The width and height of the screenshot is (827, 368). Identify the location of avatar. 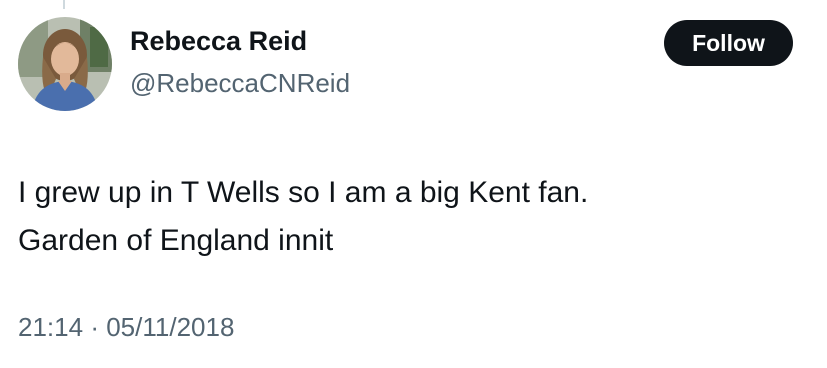
(65, 64).